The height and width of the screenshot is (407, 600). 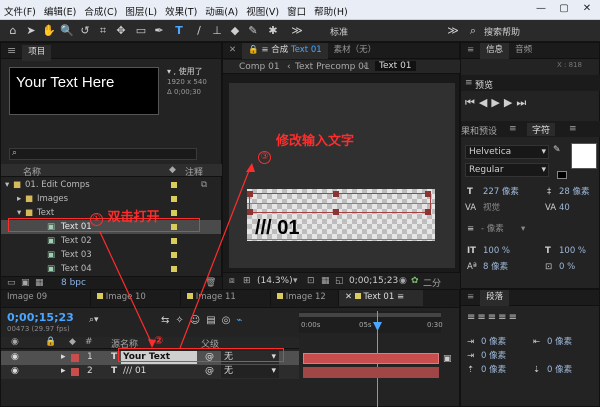 I want to click on annotation-arrows, so click(x=177, y=256).